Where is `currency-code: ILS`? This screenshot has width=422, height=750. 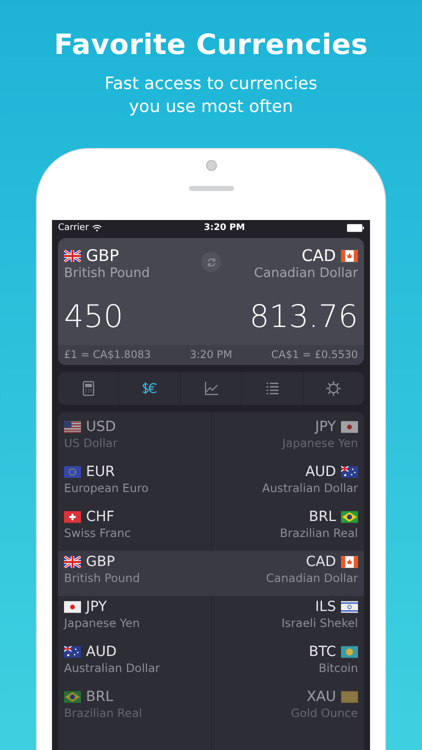
currency-code: ILS is located at coordinates (325, 607).